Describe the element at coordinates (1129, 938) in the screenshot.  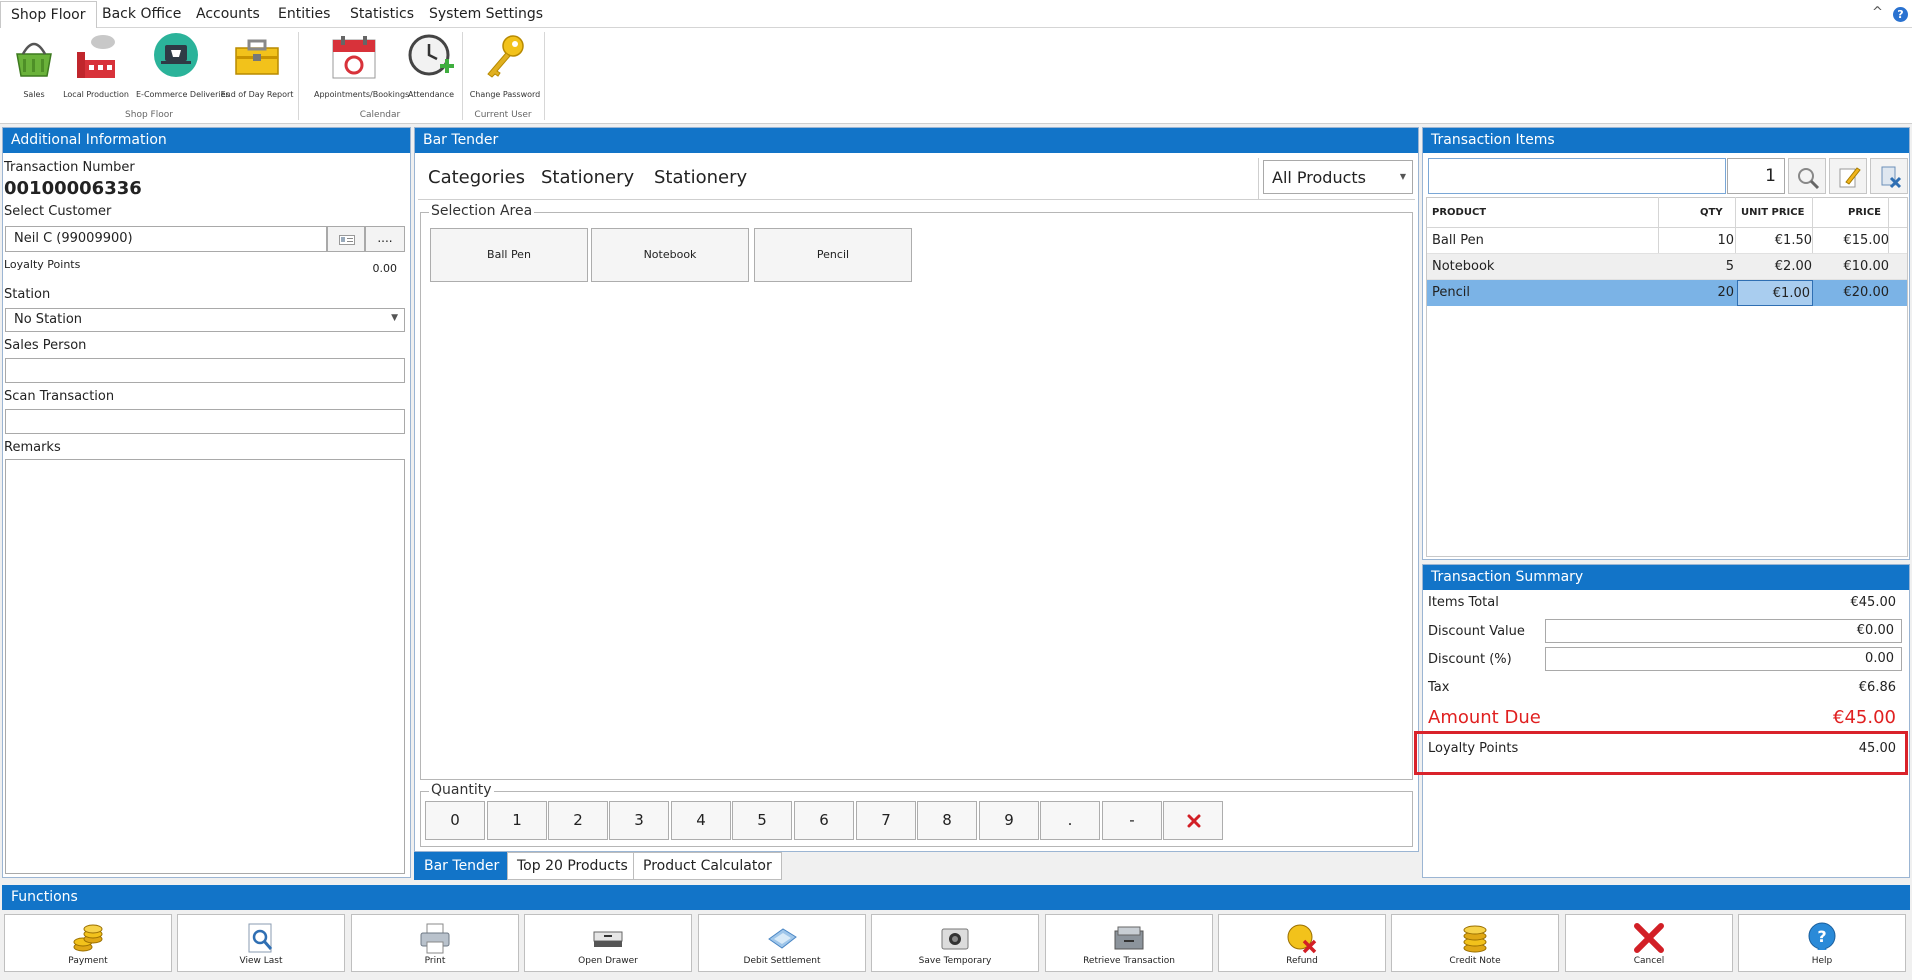
I see `retrieve-icon` at that location.